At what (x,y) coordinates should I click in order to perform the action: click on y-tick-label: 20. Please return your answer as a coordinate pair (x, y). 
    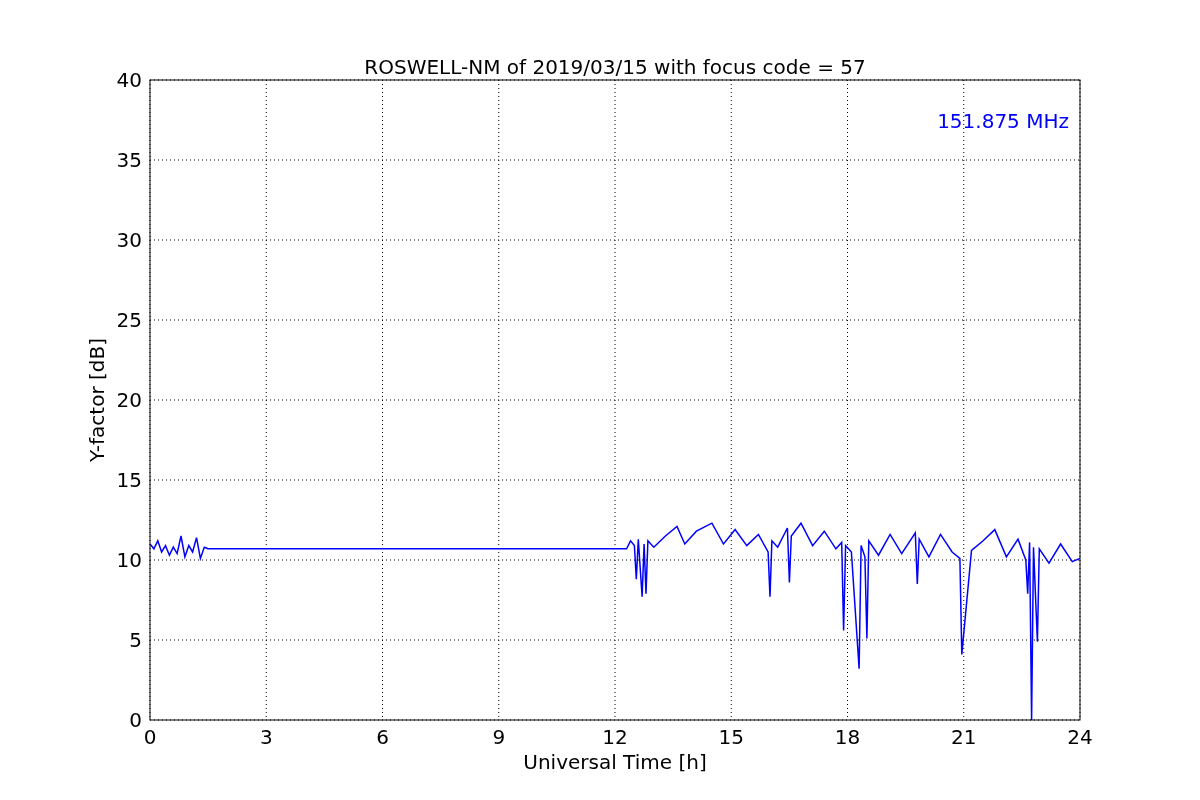
    Looking at the image, I should click on (129, 400).